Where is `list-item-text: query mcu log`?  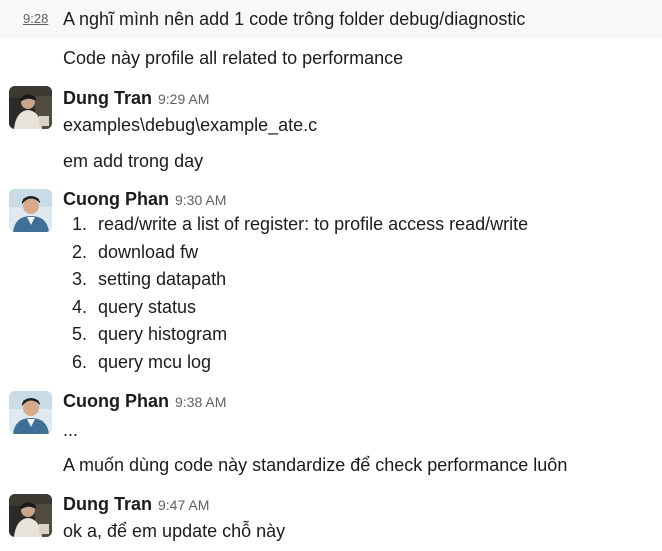 list-item-text: query mcu log is located at coordinates (155, 361).